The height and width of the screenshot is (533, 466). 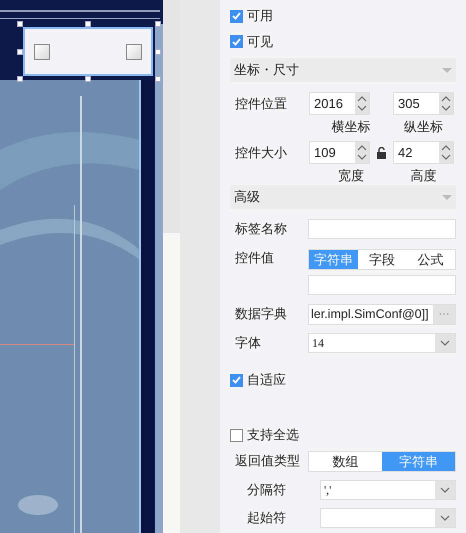 What do you see at coordinates (266, 518) in the screenshot?
I see `field-label: 起始符` at bounding box center [266, 518].